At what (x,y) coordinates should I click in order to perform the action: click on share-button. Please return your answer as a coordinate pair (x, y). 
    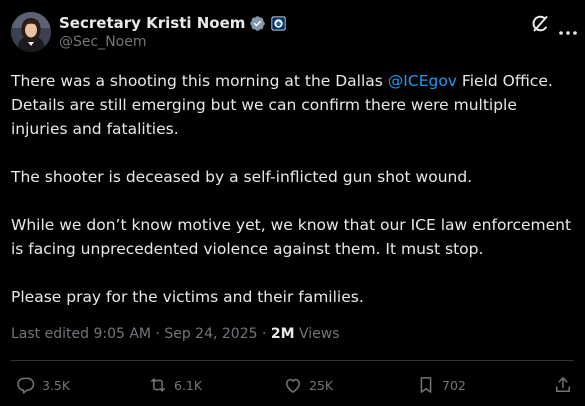
    Looking at the image, I should click on (566, 385).